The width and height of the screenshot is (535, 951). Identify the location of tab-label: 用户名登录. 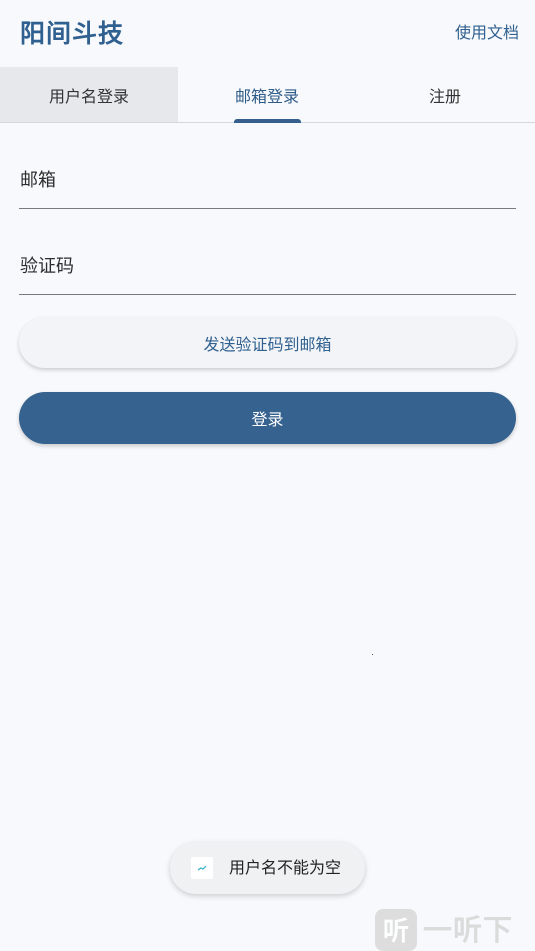
(88, 96).